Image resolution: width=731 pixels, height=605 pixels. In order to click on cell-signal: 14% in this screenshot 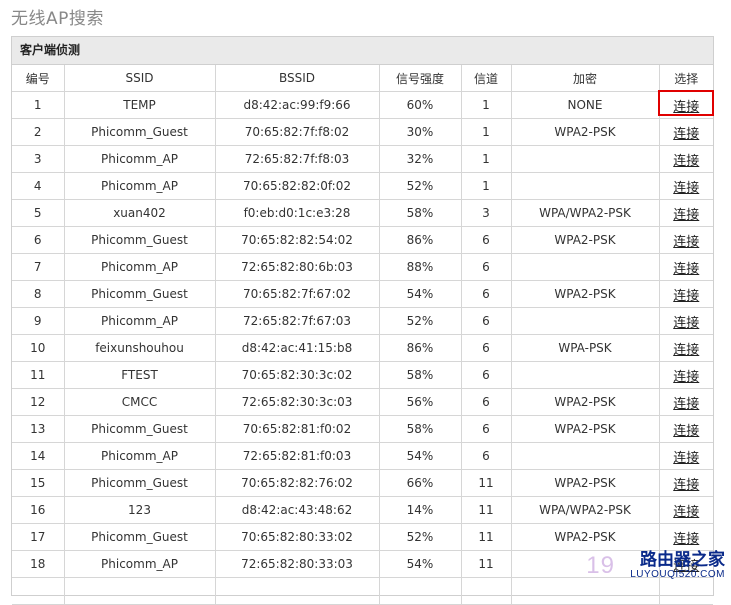, I will do `click(420, 510)`.